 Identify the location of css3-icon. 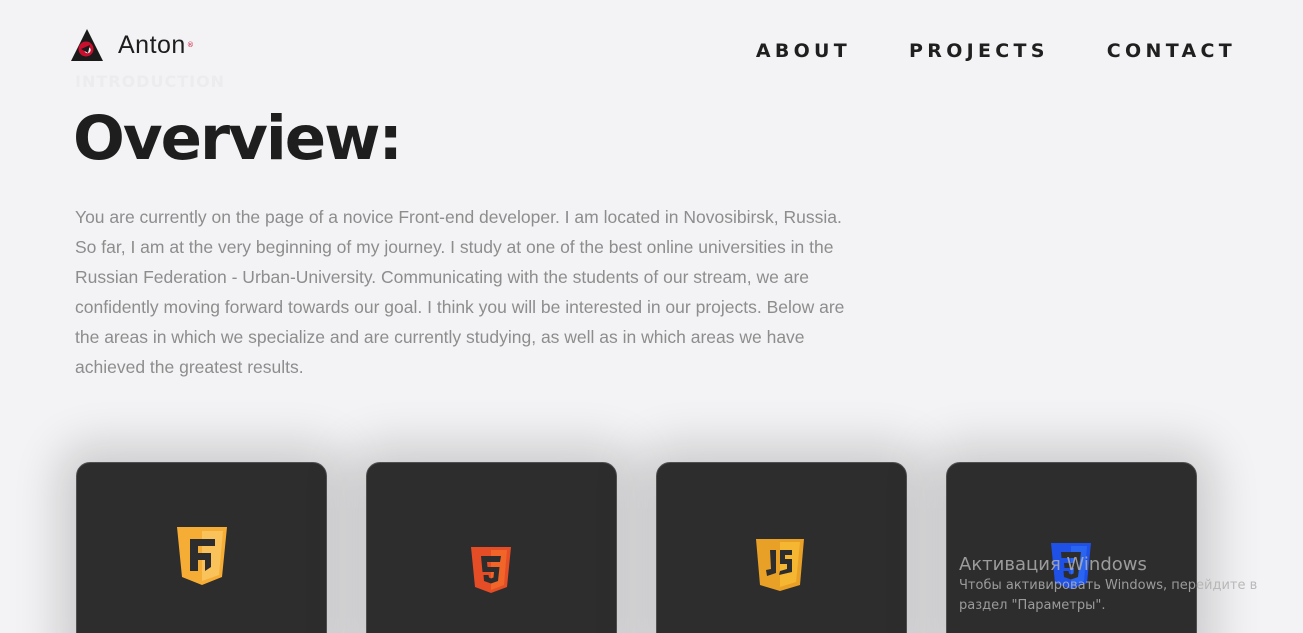
(1071, 566).